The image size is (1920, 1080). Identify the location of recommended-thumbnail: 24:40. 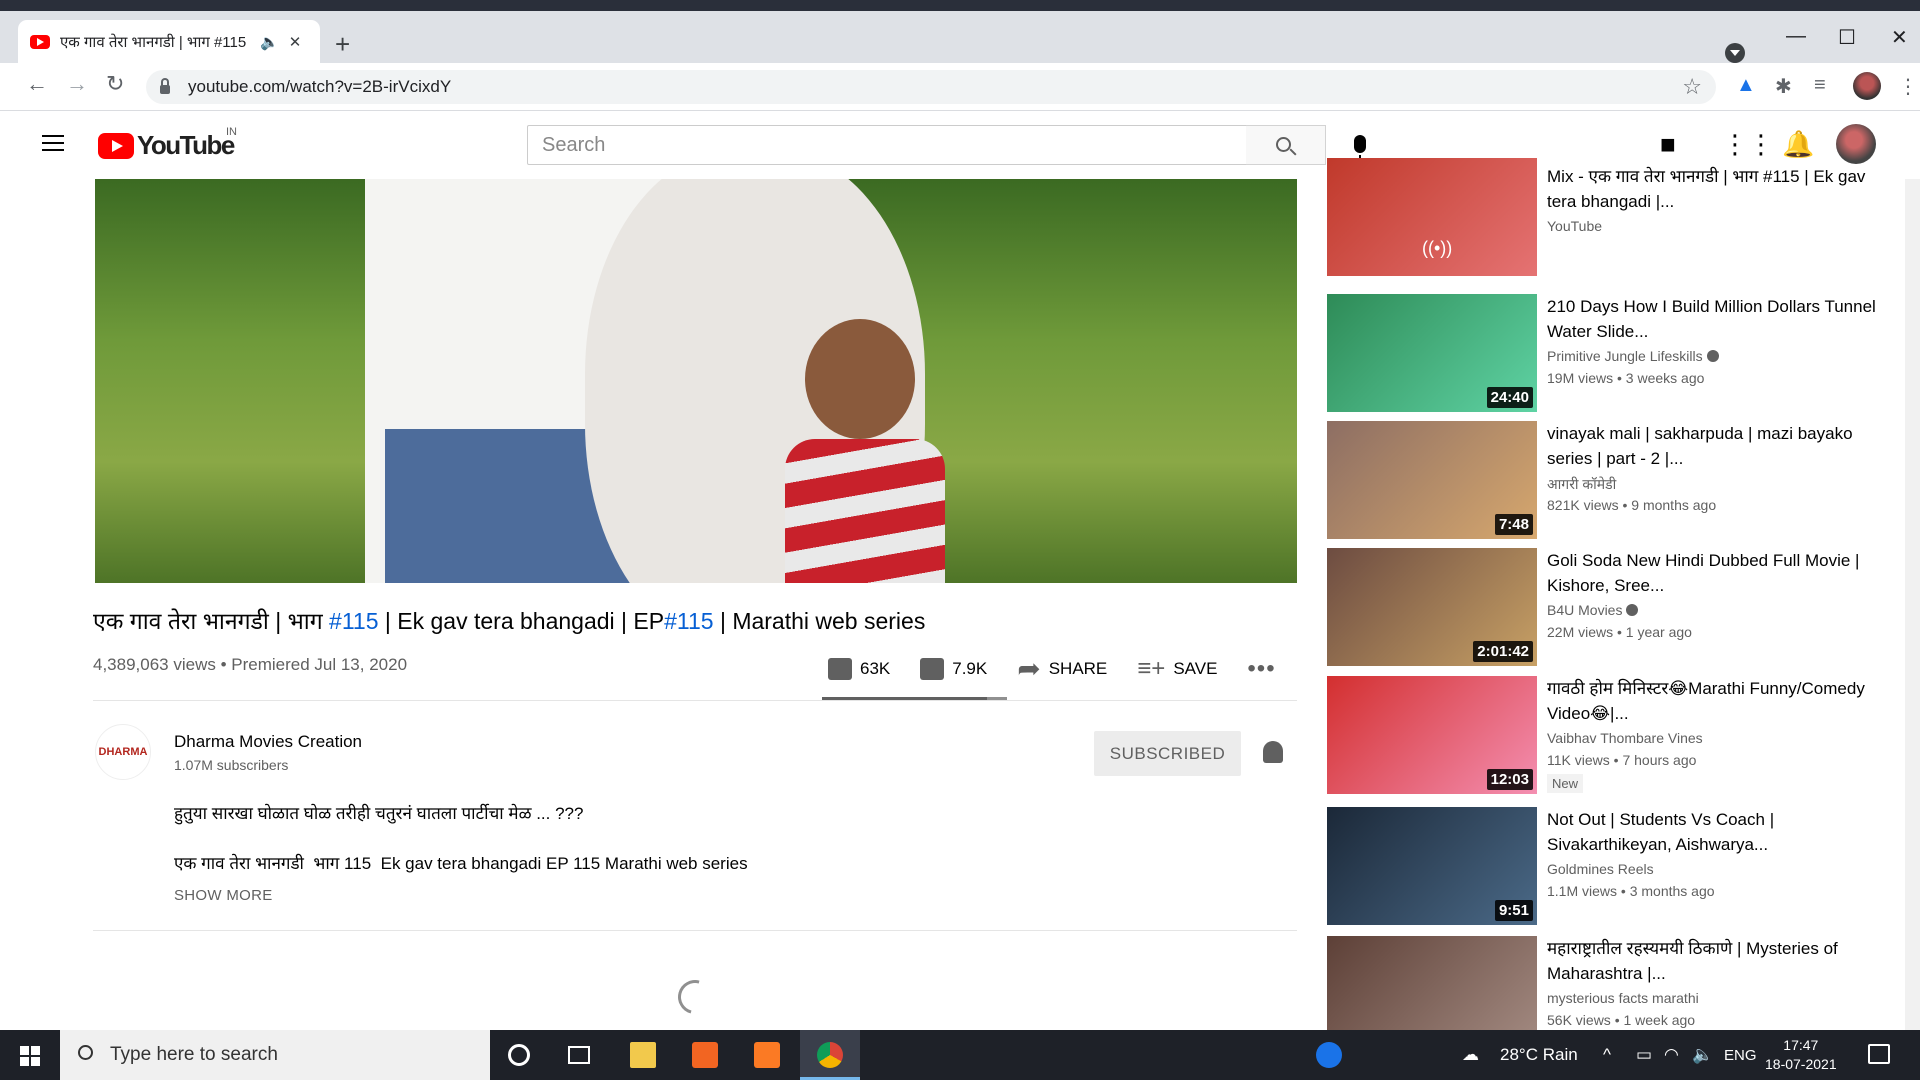
(1432, 353).